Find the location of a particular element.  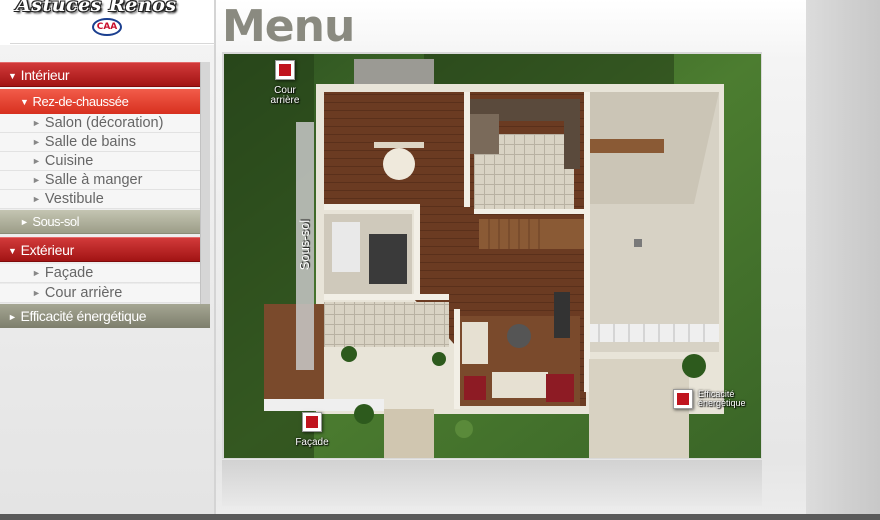

menu-label: Salon (décoration) is located at coordinates (104, 123).